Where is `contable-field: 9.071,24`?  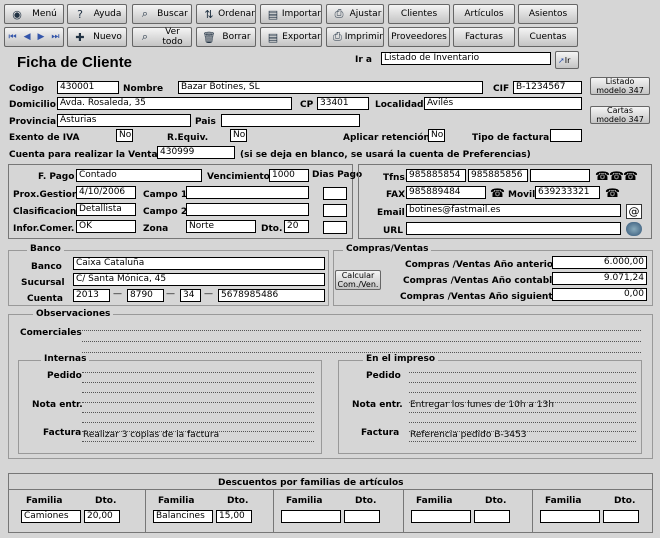
contable-field: 9.071,24 is located at coordinates (599, 278).